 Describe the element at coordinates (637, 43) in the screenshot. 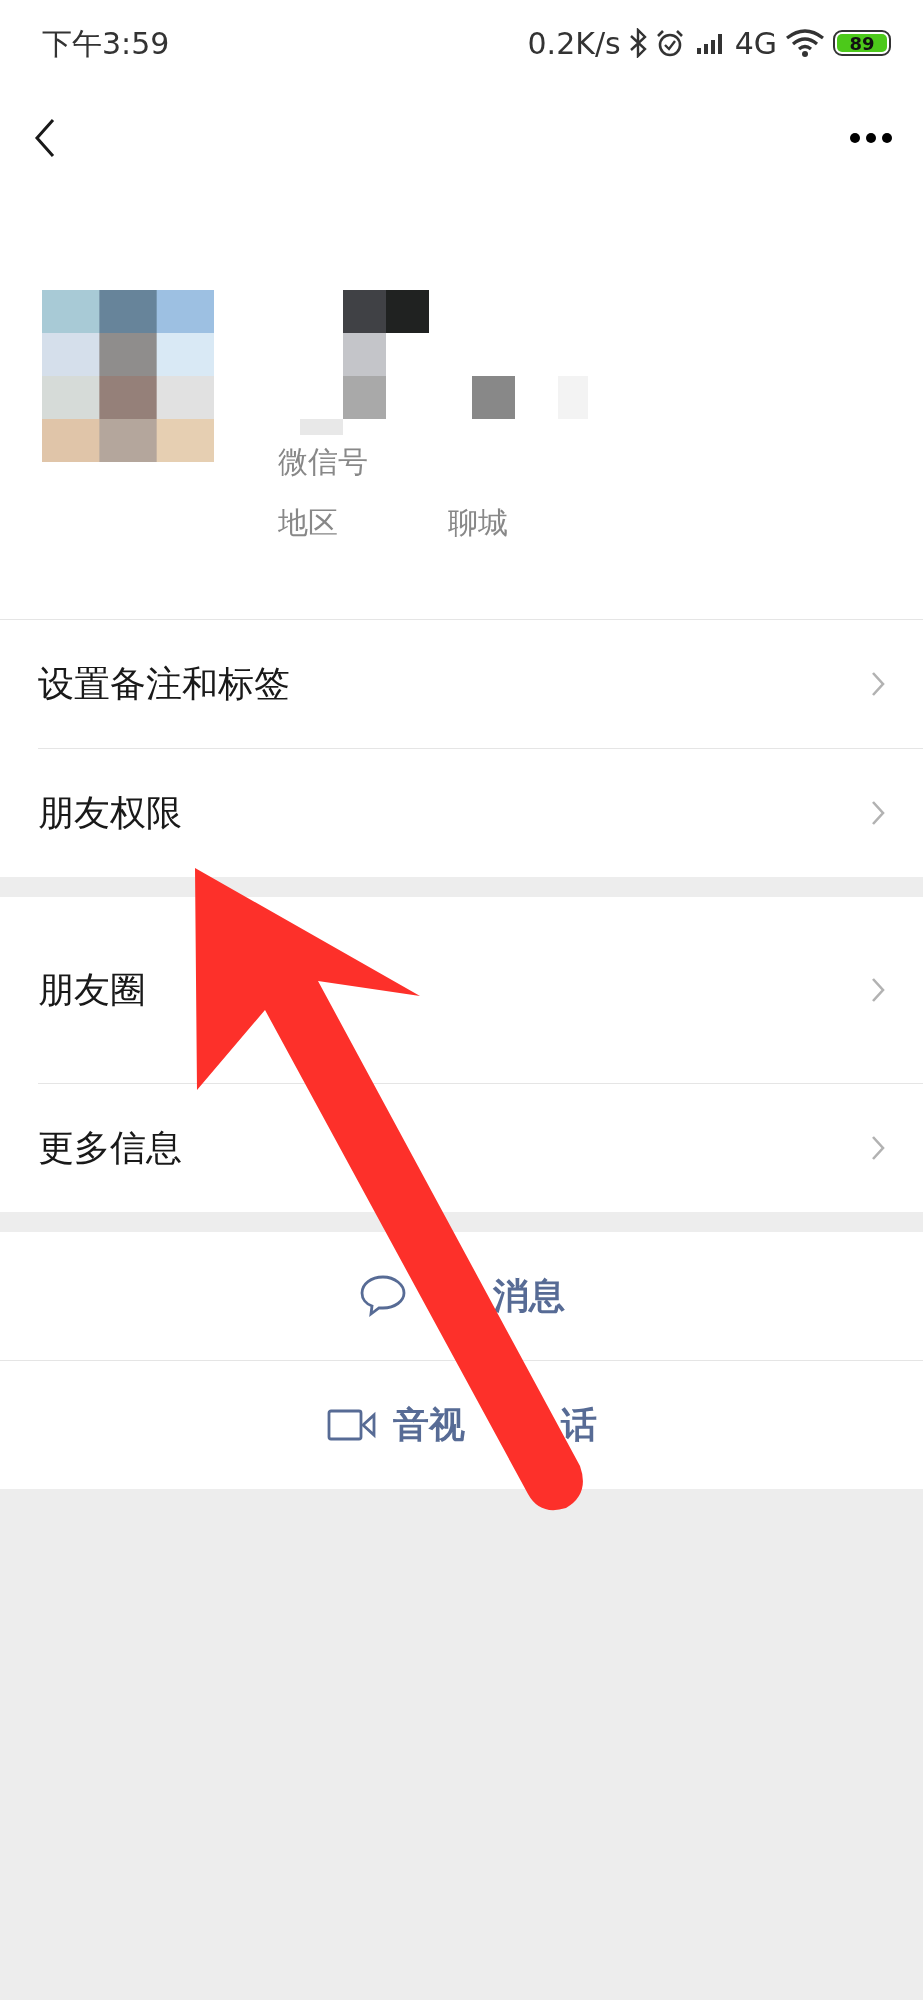

I see `bluetooth-icon` at that location.